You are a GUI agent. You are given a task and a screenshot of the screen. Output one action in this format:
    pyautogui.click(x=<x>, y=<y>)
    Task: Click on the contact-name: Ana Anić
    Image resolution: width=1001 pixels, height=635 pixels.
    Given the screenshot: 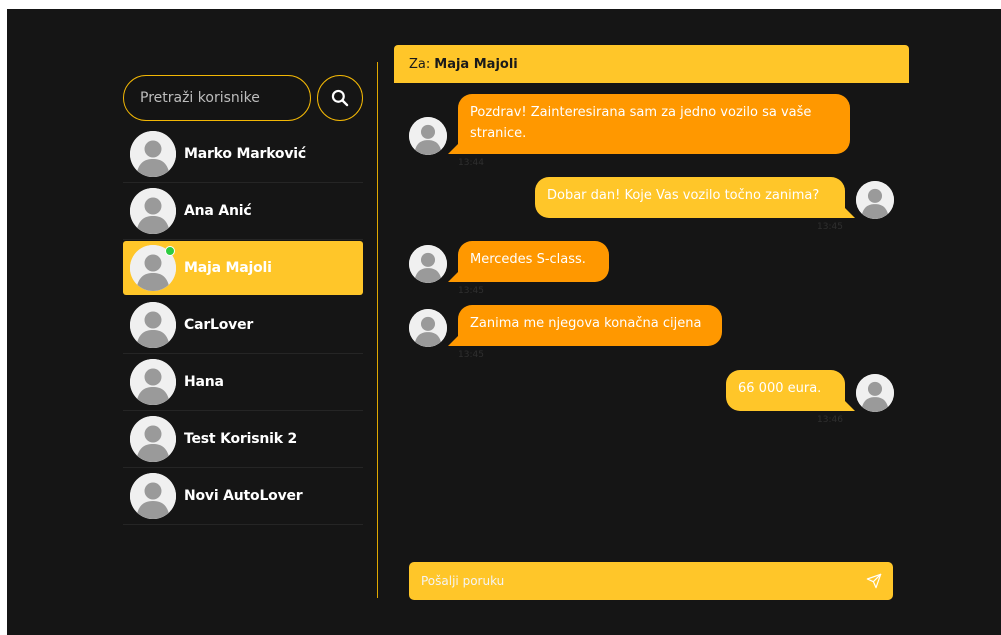 What is the action you would take?
    pyautogui.click(x=218, y=211)
    